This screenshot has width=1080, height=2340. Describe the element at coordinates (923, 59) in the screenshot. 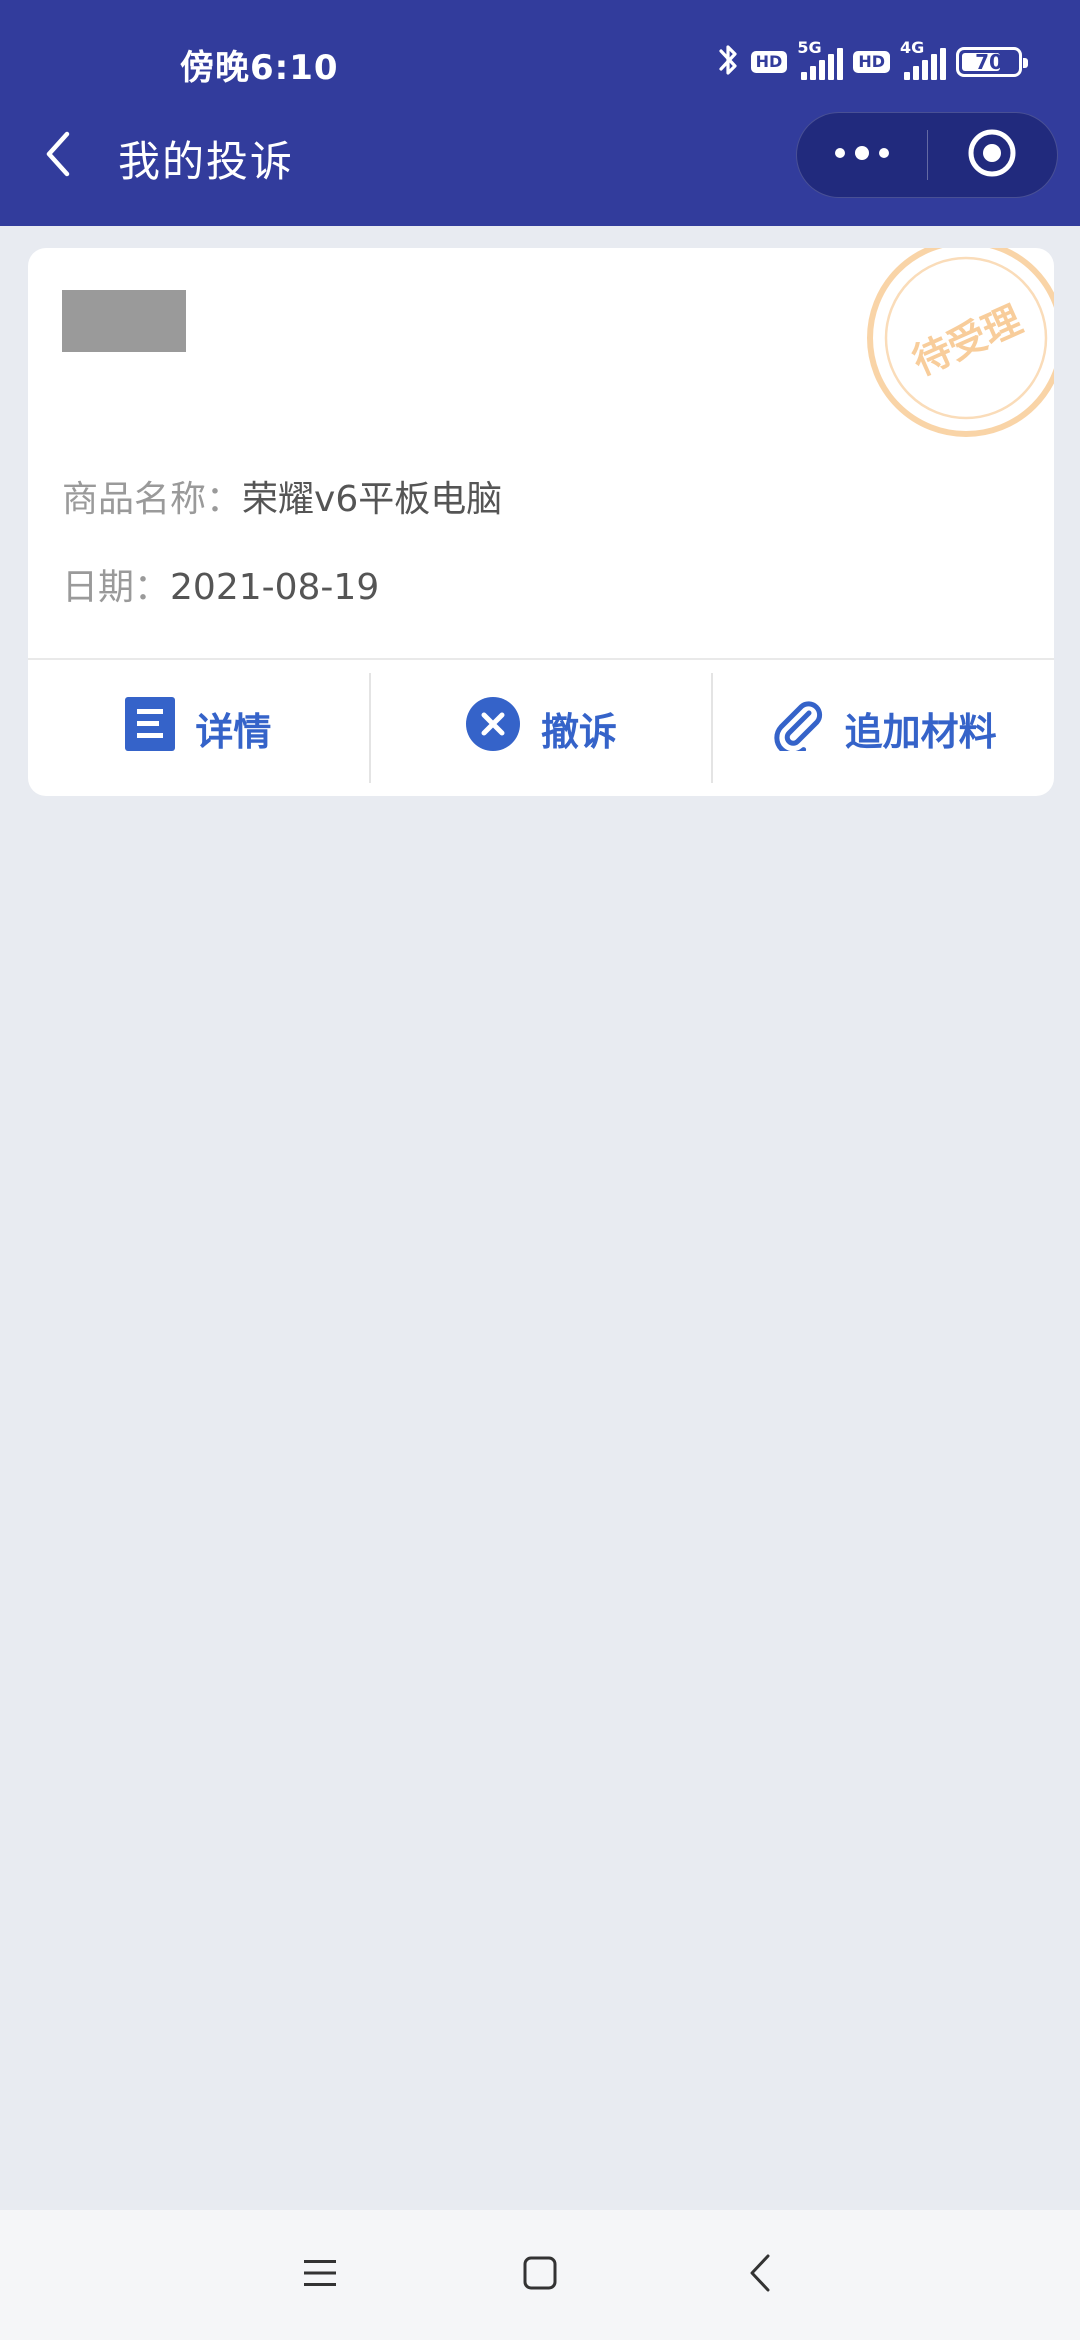

I see `4g-signal-icon: 4G` at that location.